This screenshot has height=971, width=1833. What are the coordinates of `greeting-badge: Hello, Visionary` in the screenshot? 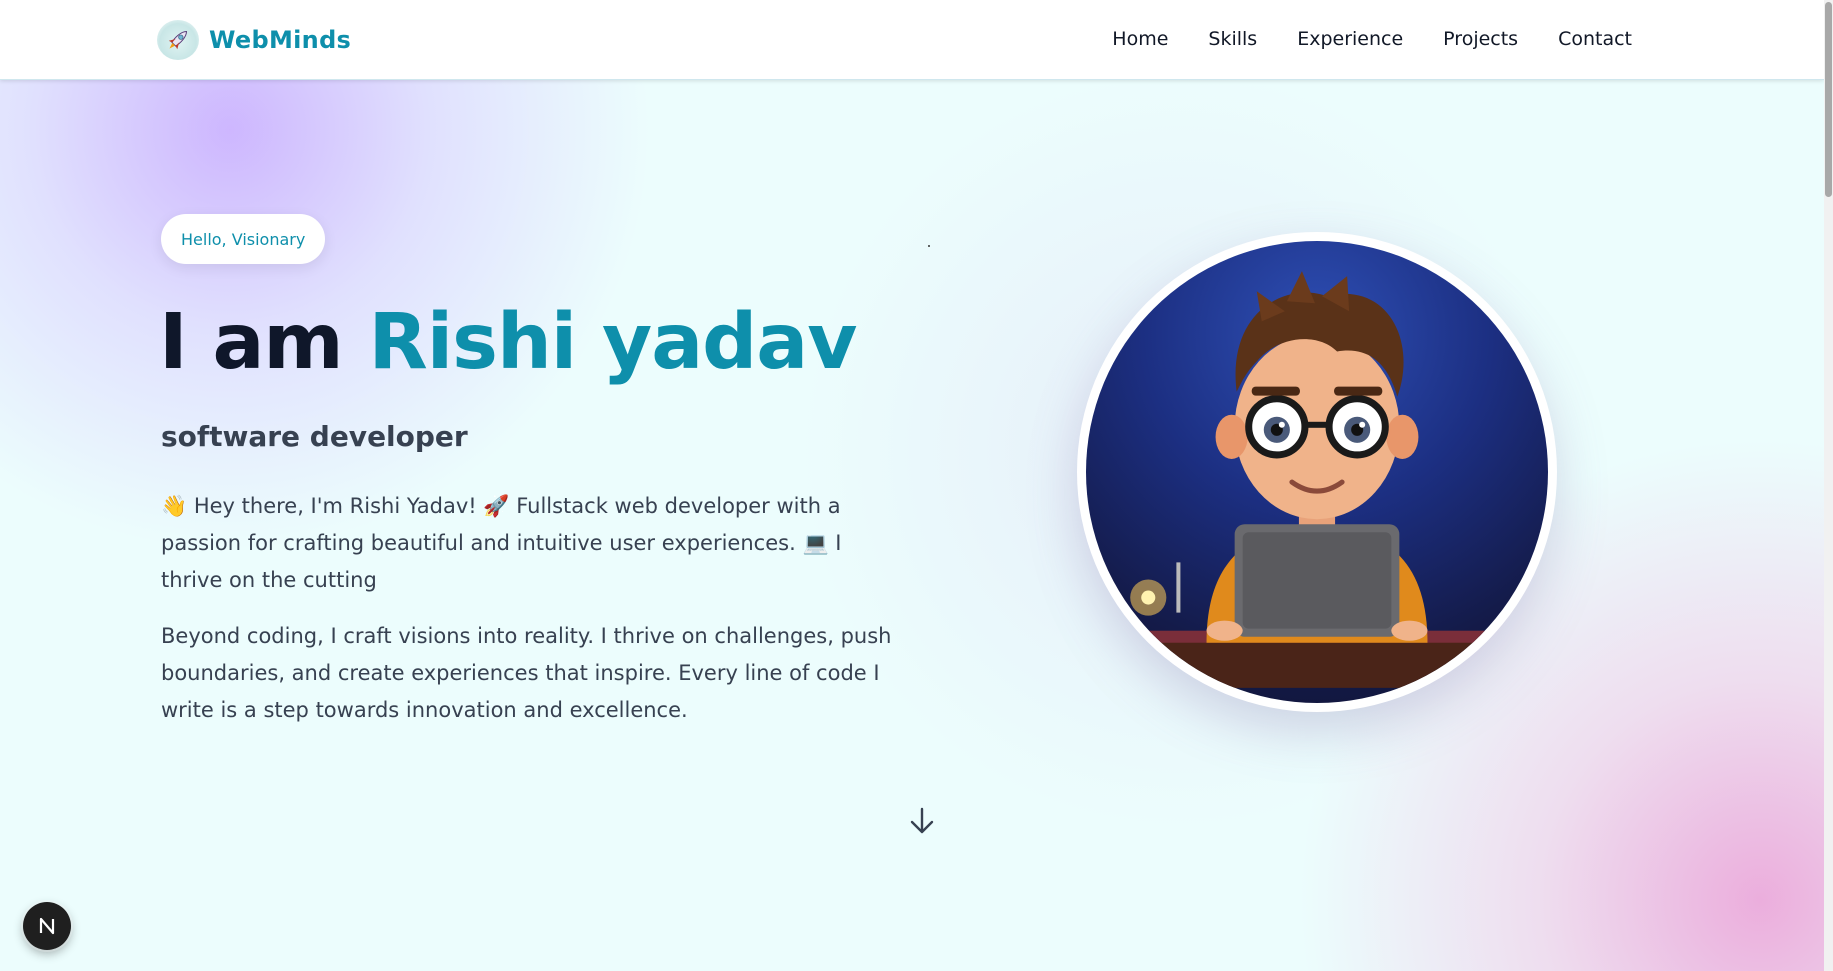 It's located at (243, 239).